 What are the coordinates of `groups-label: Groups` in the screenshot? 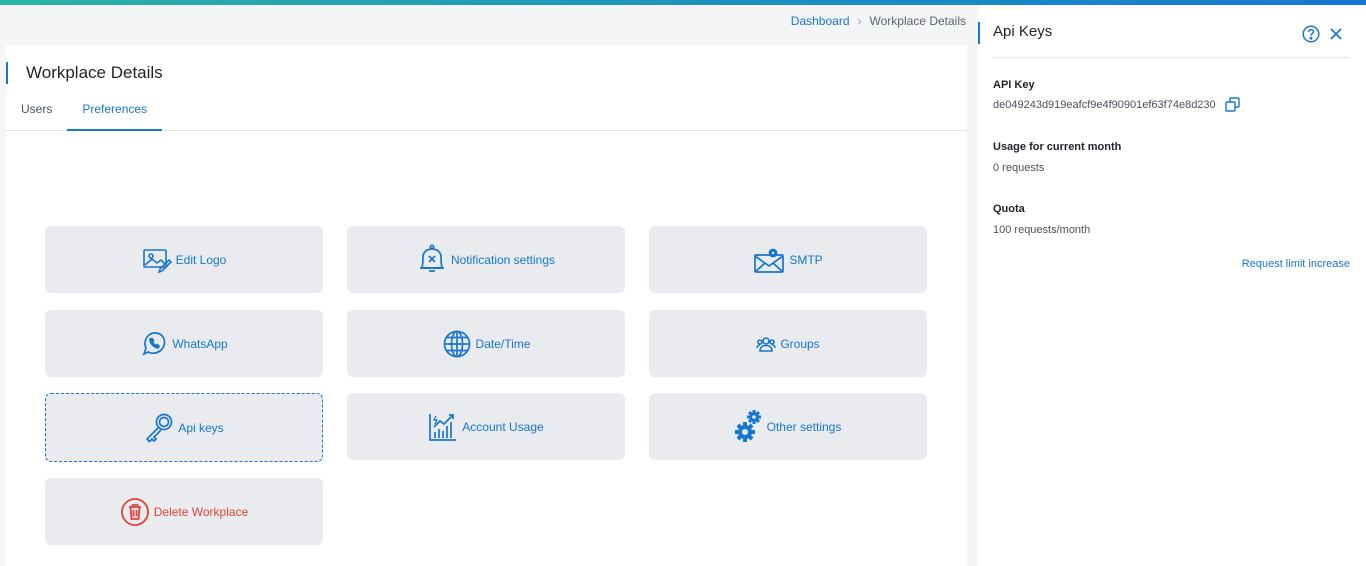 It's located at (800, 343).